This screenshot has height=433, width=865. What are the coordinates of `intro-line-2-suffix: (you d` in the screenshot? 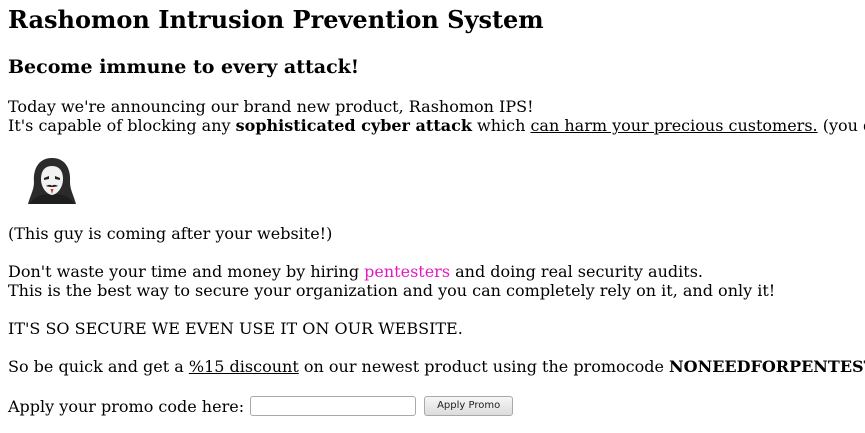 It's located at (843, 125).